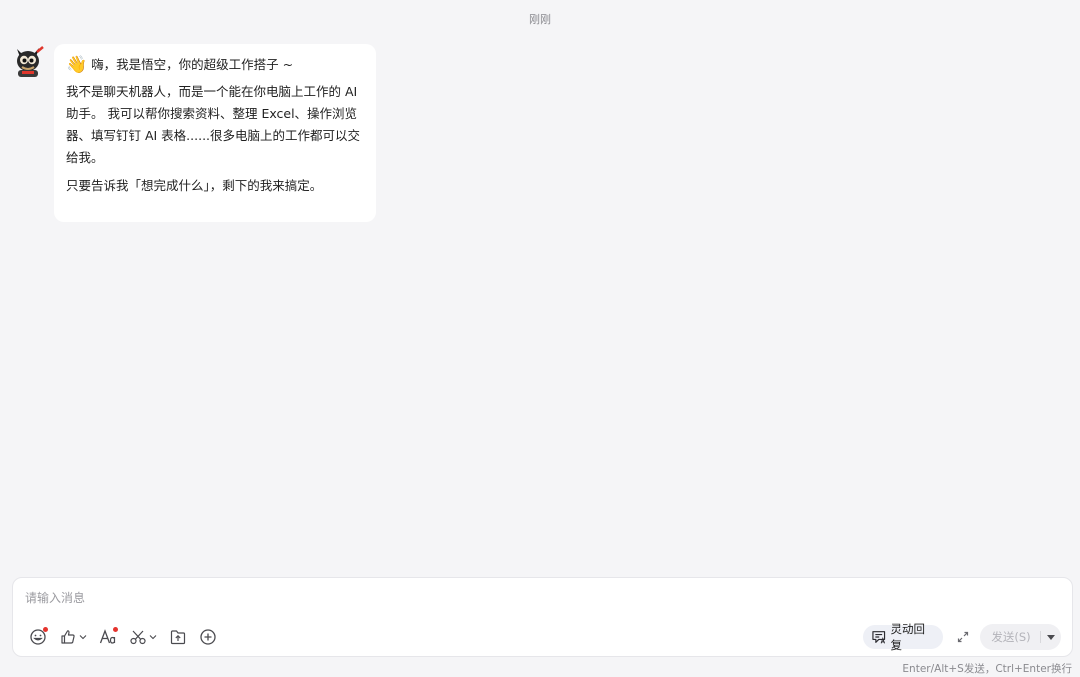  What do you see at coordinates (542, 617) in the screenshot?
I see `message-composer: 灵动回复 发送(S)` at bounding box center [542, 617].